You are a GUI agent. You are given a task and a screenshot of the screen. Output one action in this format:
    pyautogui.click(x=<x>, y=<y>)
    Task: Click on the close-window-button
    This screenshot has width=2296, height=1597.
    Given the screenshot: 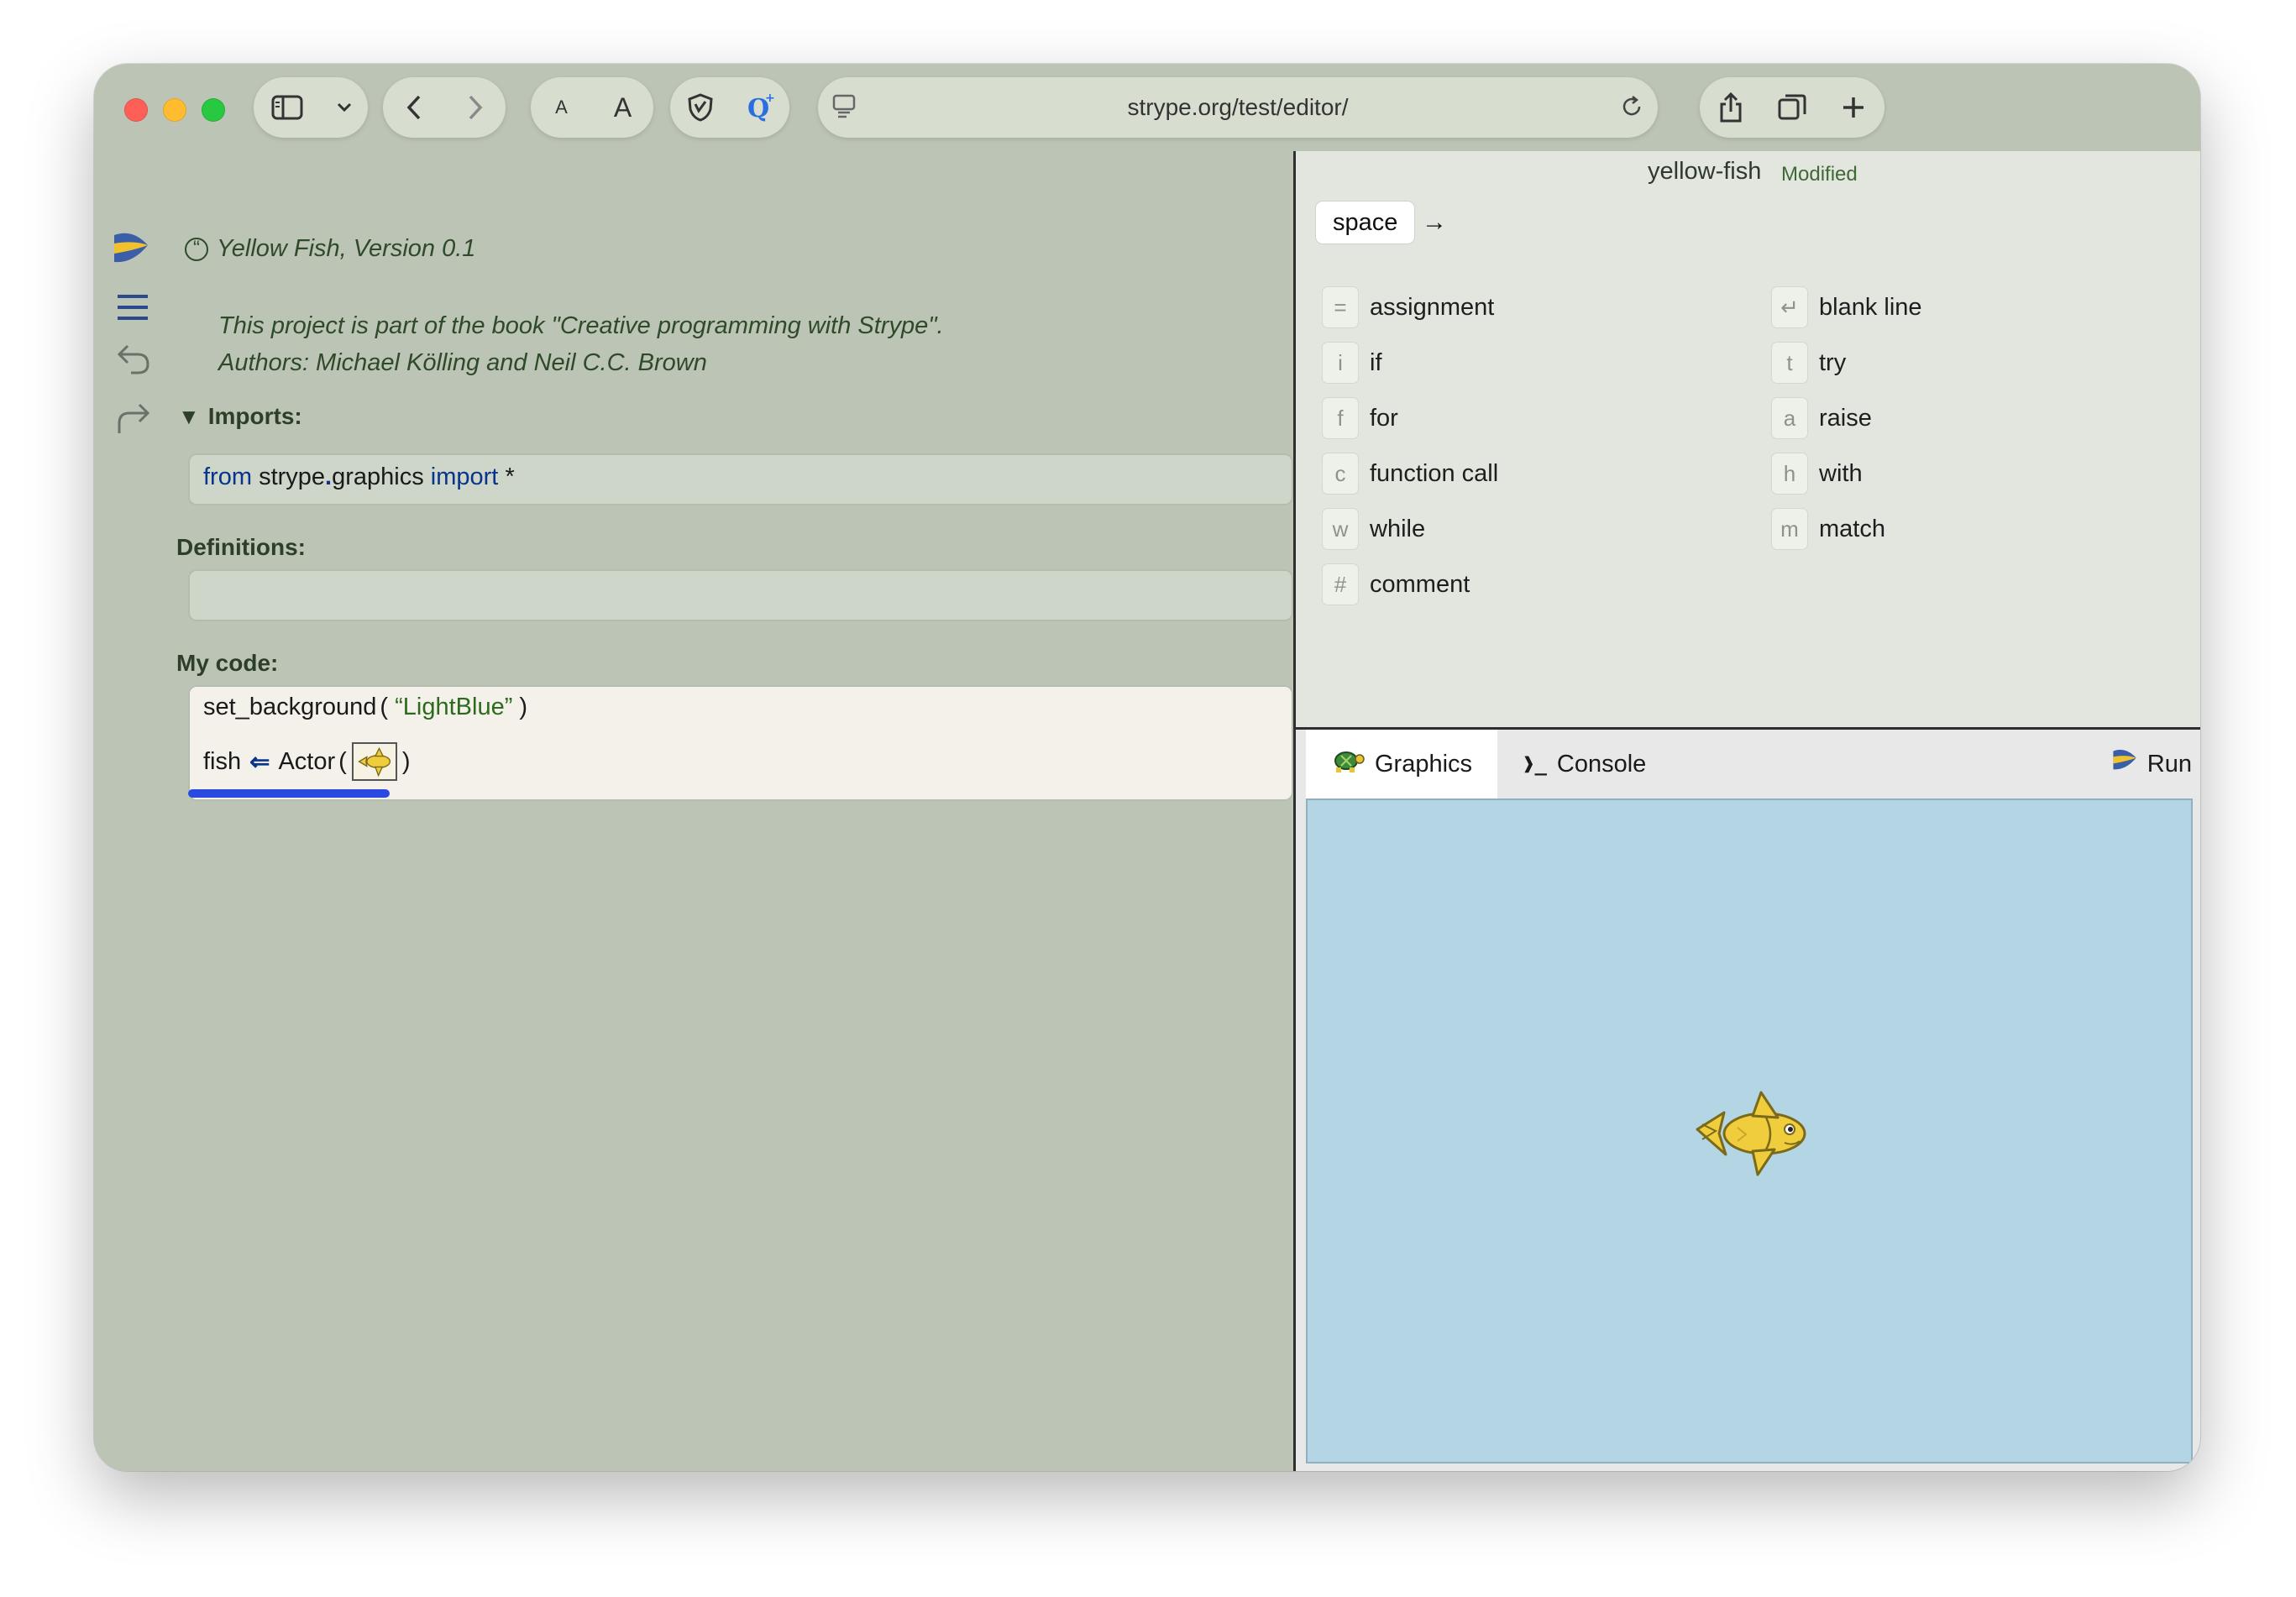 What is the action you would take?
    pyautogui.click(x=136, y=110)
    